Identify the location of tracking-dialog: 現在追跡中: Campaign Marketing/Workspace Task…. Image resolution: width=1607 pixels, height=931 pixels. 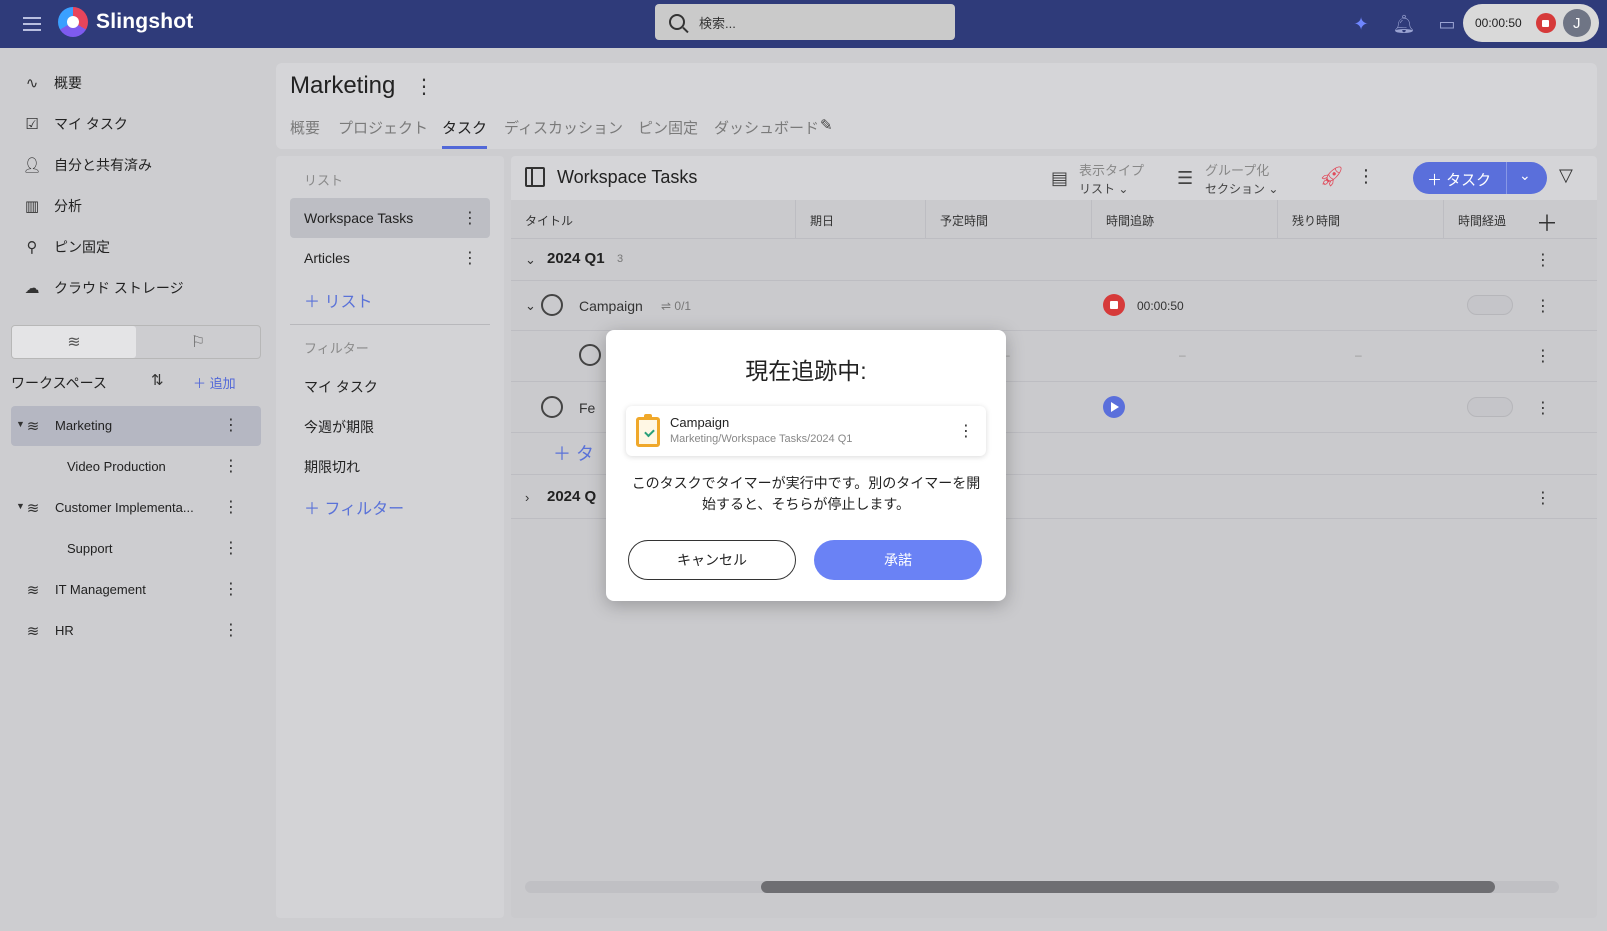
(806, 465).